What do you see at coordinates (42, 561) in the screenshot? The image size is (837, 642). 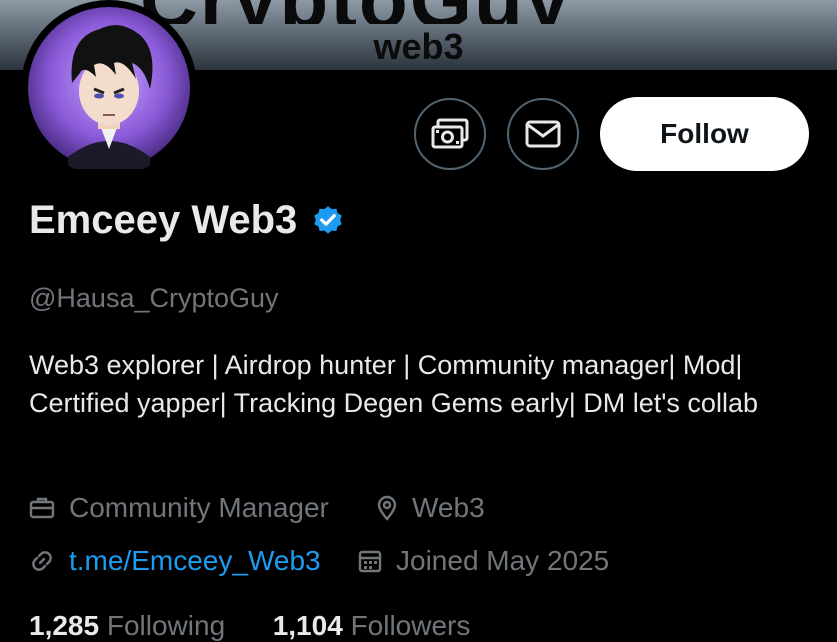 I see `link-icon` at bounding box center [42, 561].